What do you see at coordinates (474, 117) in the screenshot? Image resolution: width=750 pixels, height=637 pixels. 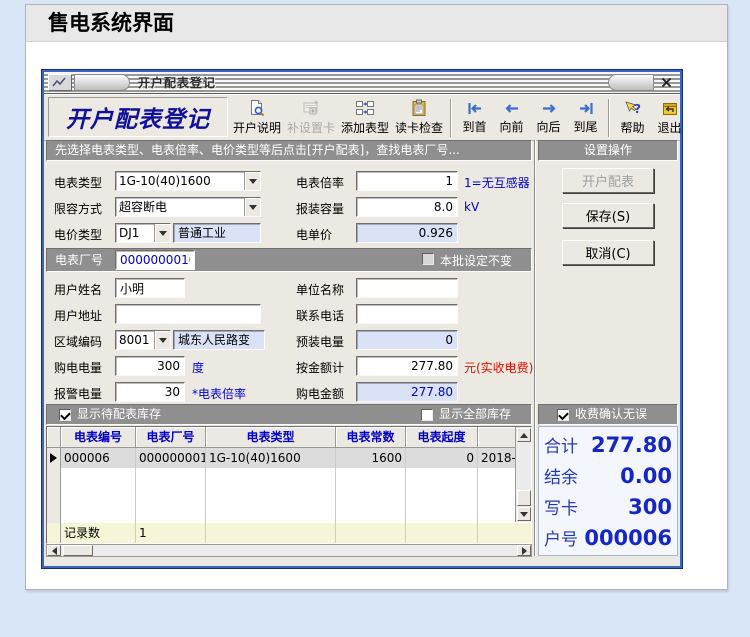 I see `nav-first-button: 到首` at bounding box center [474, 117].